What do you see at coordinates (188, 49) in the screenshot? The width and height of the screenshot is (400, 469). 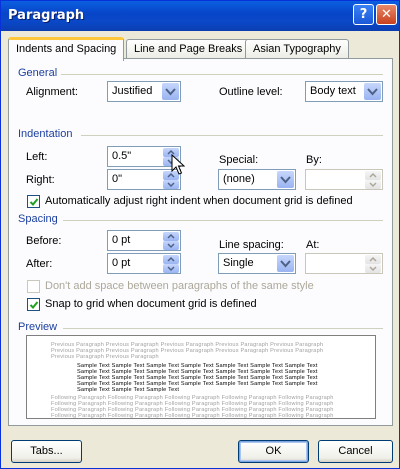 I see `tab-line-and-page-breaks: Line and Page Breaks` at bounding box center [188, 49].